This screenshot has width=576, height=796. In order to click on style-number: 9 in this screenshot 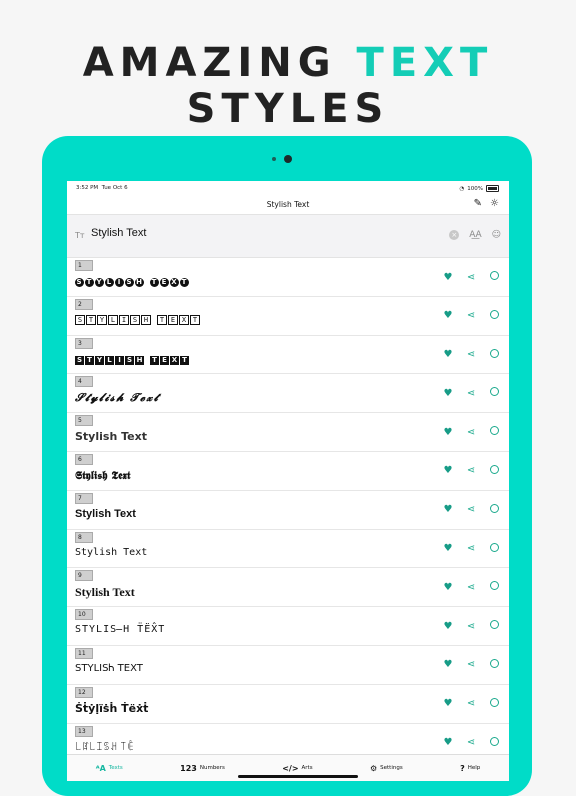, I will do `click(84, 576)`.